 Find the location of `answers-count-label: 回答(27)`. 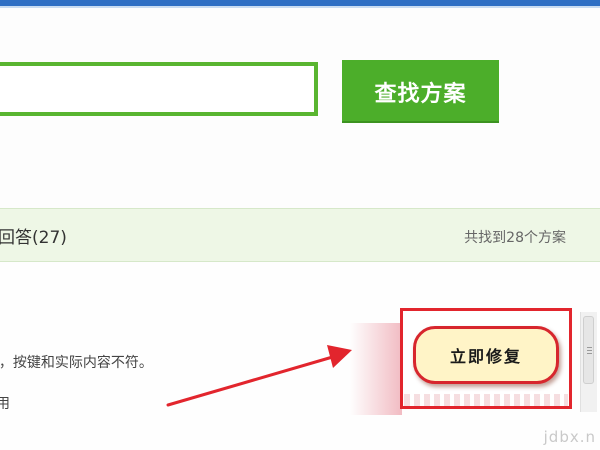

answers-count-label: 回答(27) is located at coordinates (33, 238).